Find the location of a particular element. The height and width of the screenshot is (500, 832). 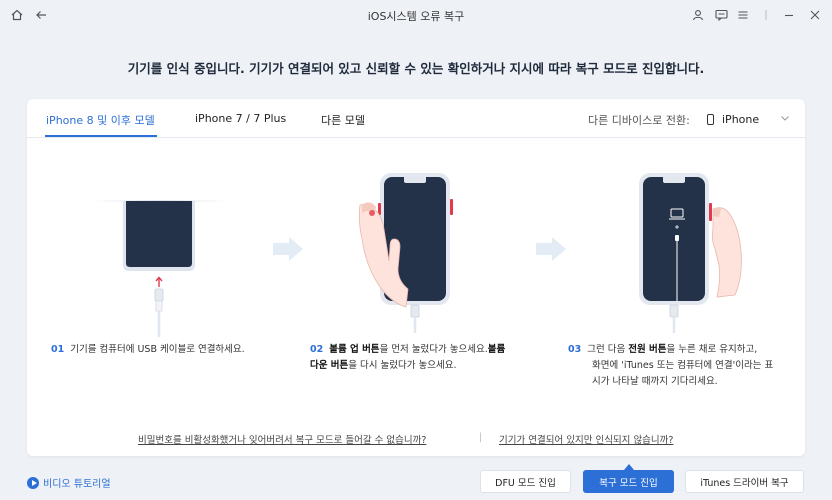

step3-line2: 화면에 'iTunes 또는 컴퓨터에 연결'이라는 표 is located at coordinates (683, 365).